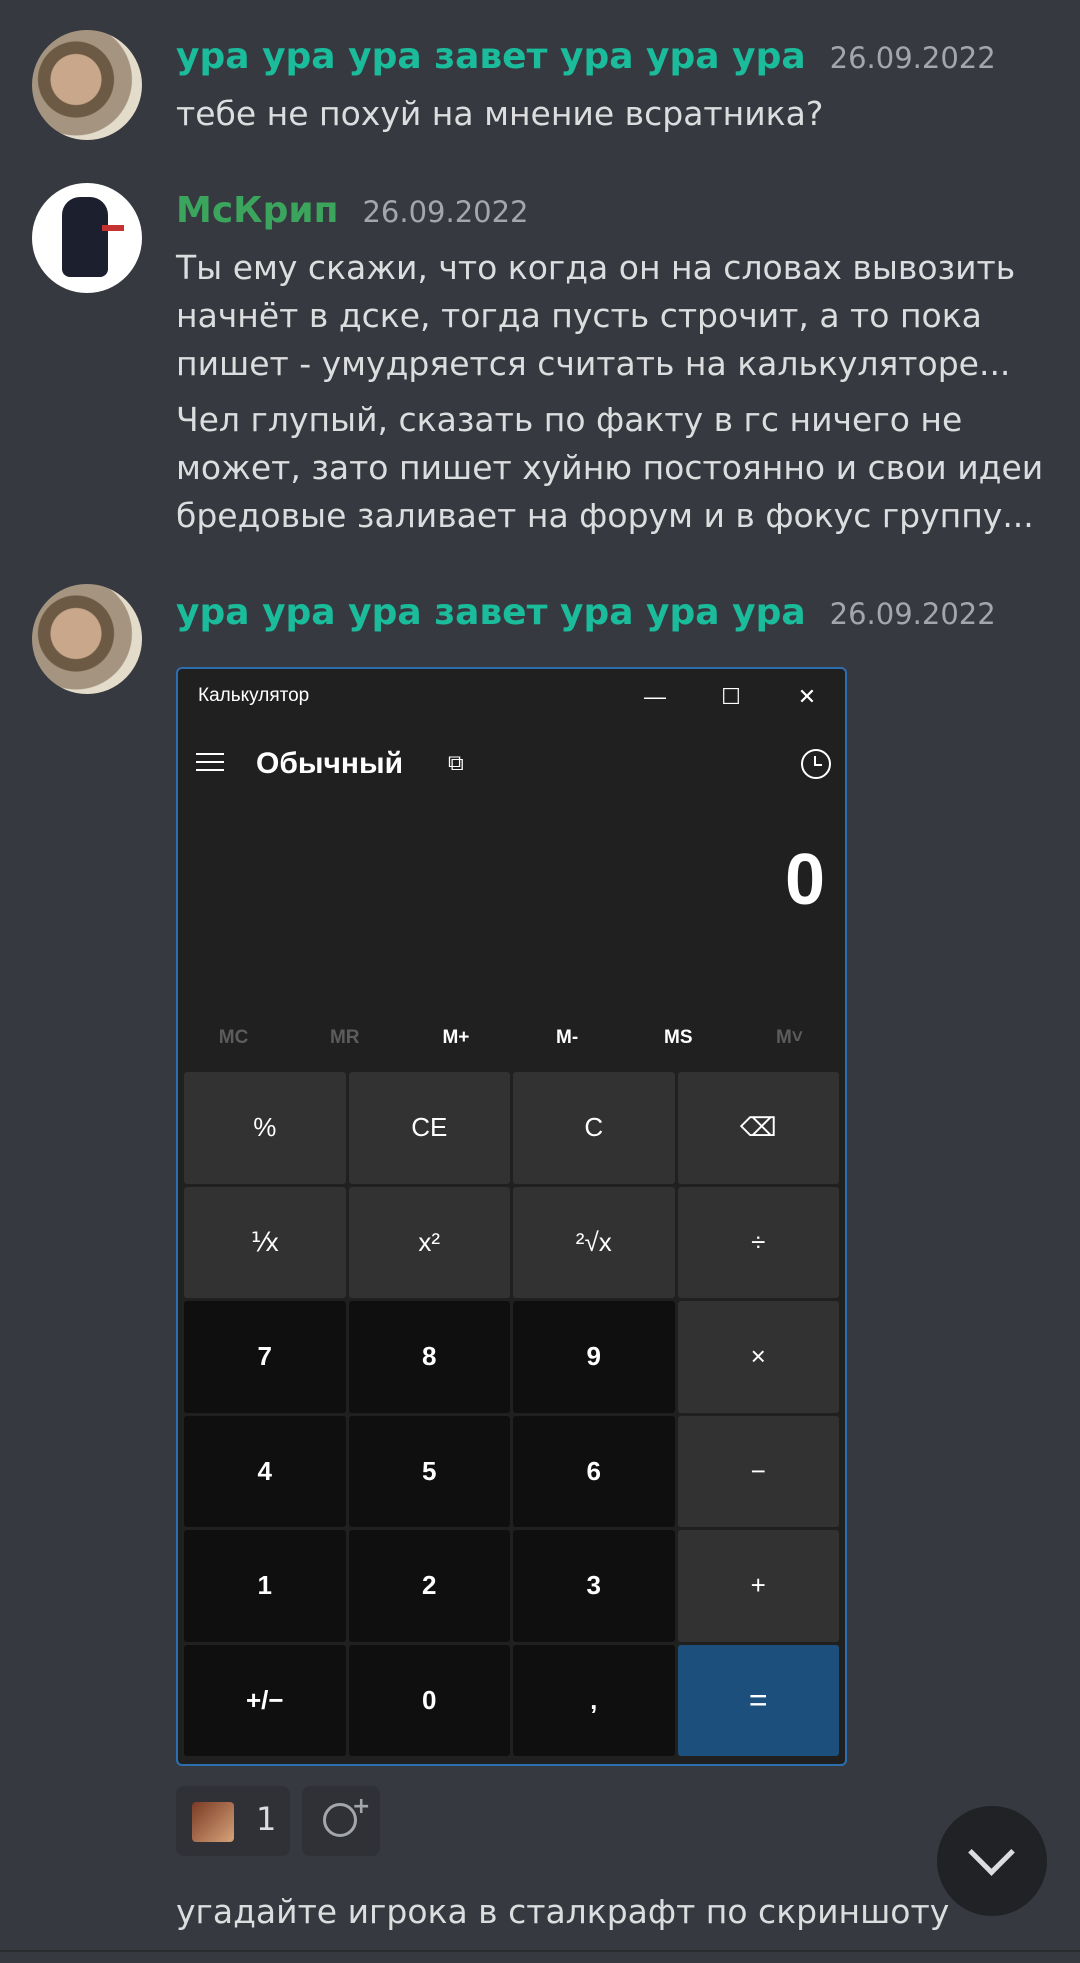 Image resolution: width=1080 pixels, height=1963 pixels. Describe the element at coordinates (511, 697) in the screenshot. I see `calculator-titlebar: Калькулятор — ☐ ✕` at that location.